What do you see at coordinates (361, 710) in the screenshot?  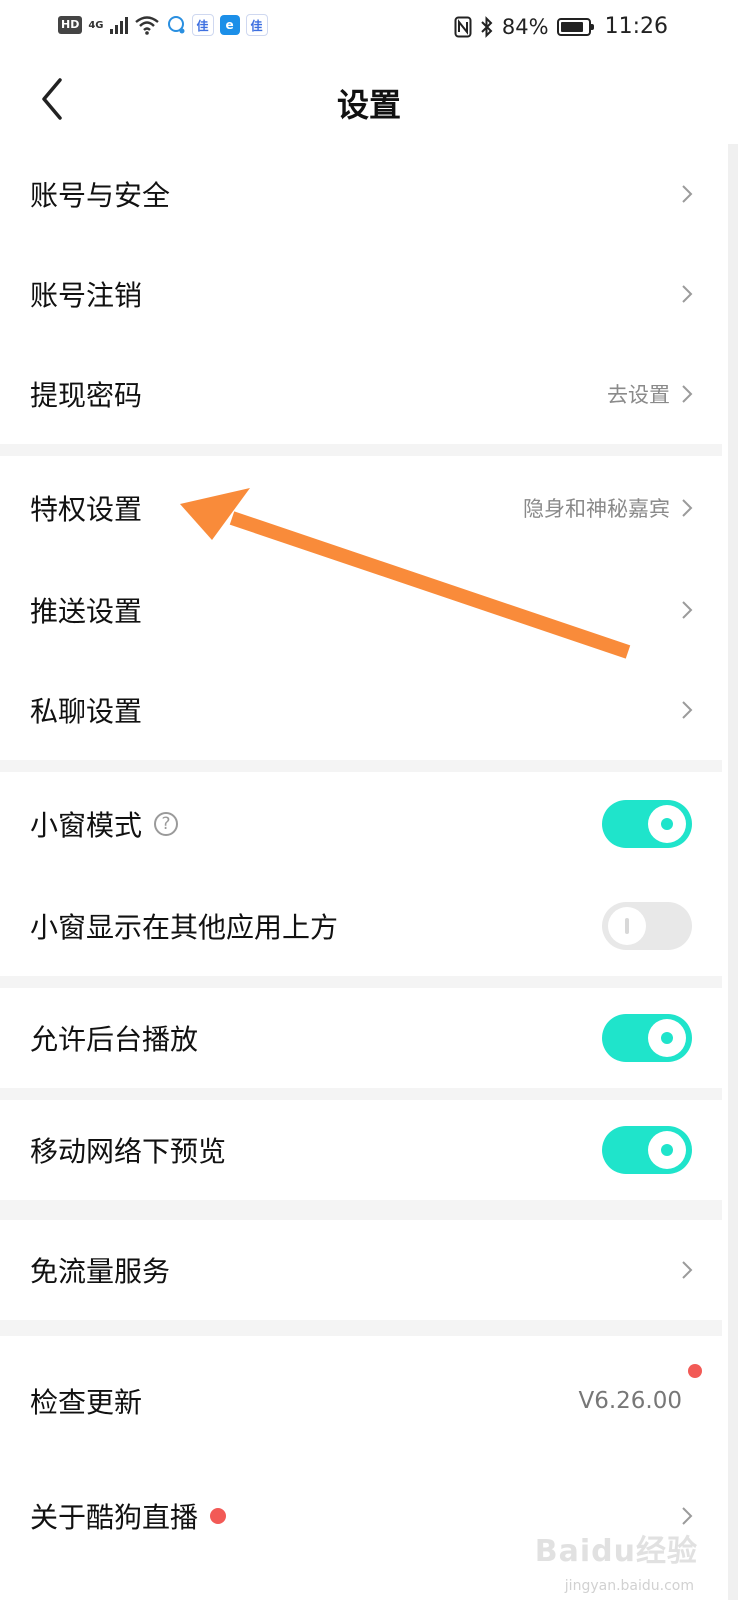 I see `row-private-chat-settings: 私聊设置` at bounding box center [361, 710].